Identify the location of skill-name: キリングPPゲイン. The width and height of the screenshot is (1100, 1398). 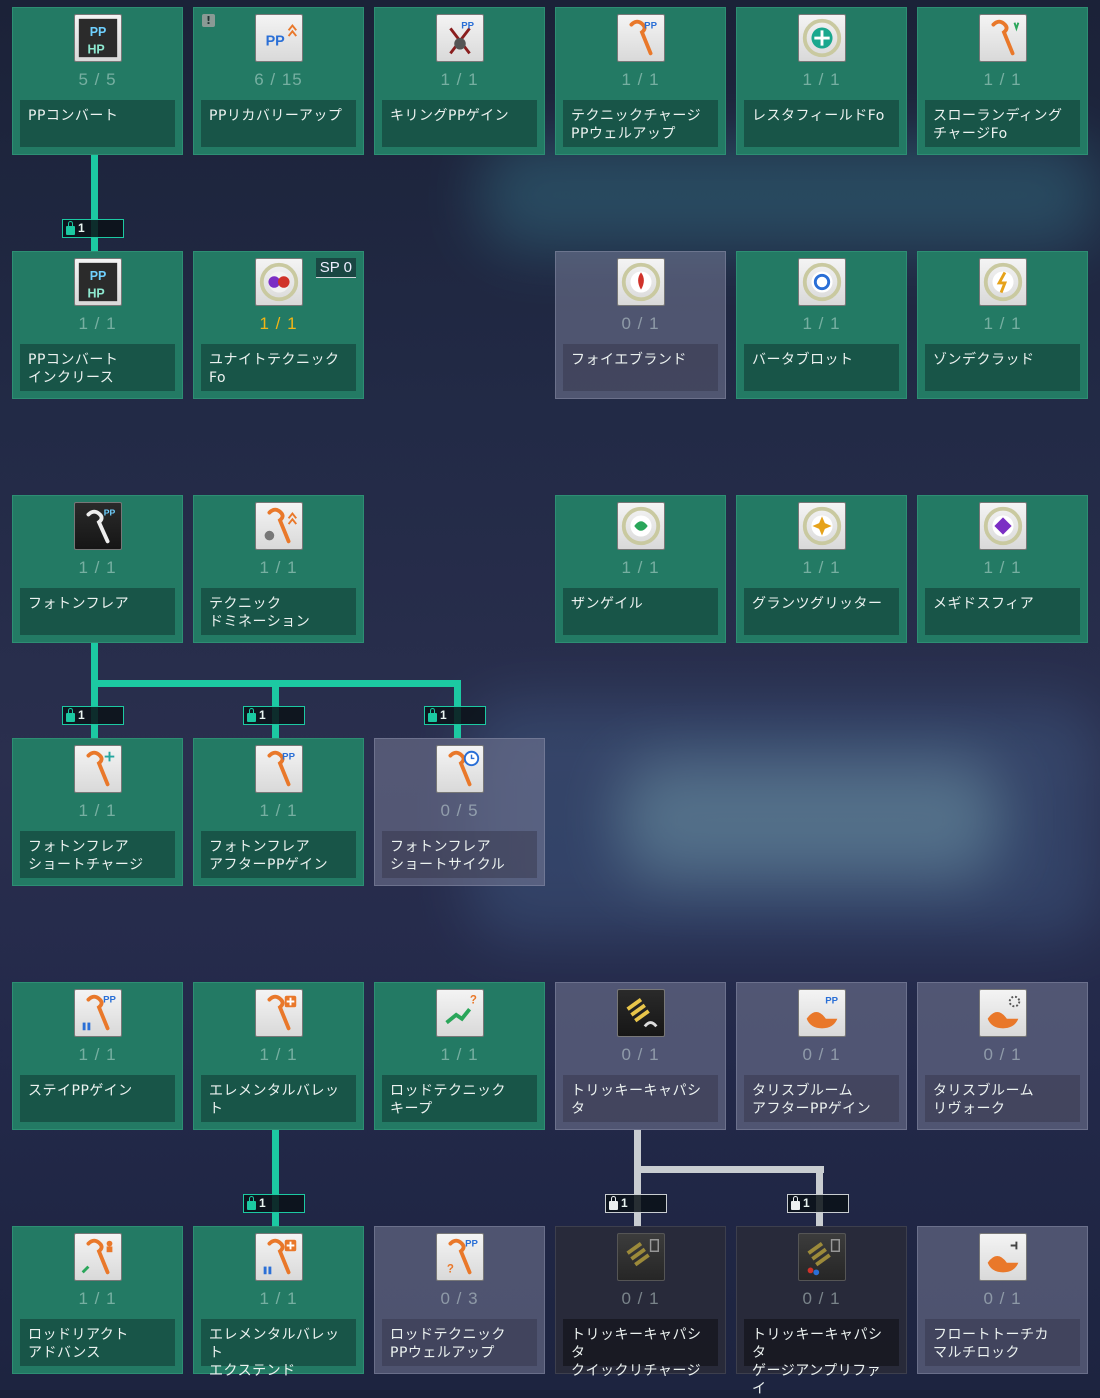
(450, 116).